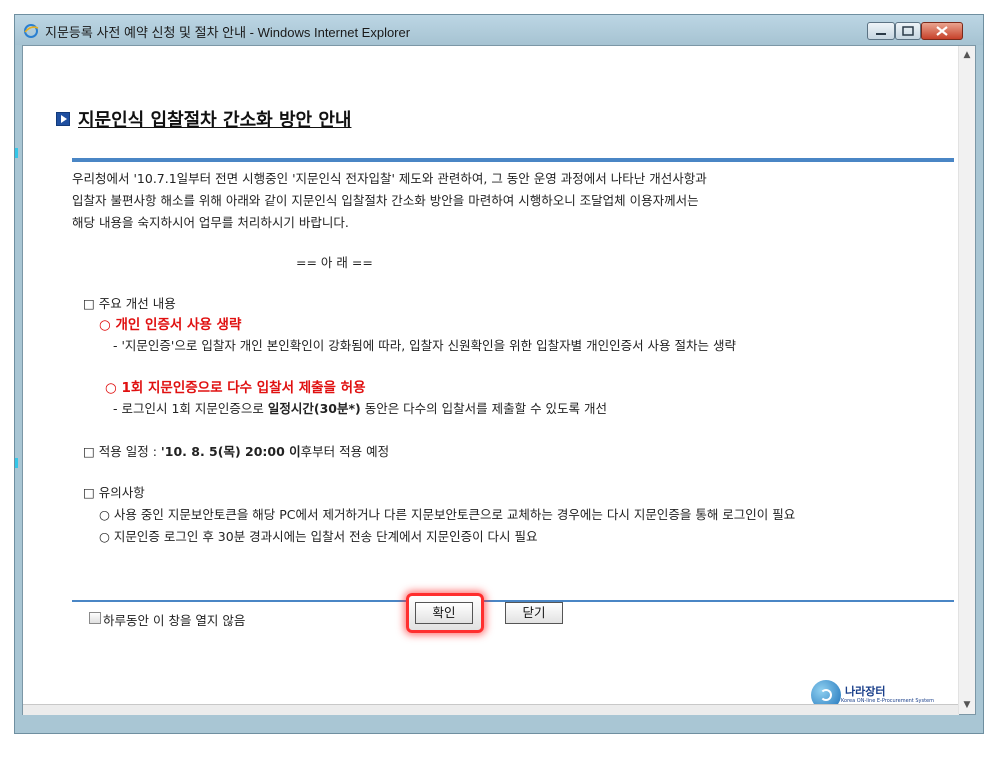  I want to click on minimize-icon, so click(881, 34).